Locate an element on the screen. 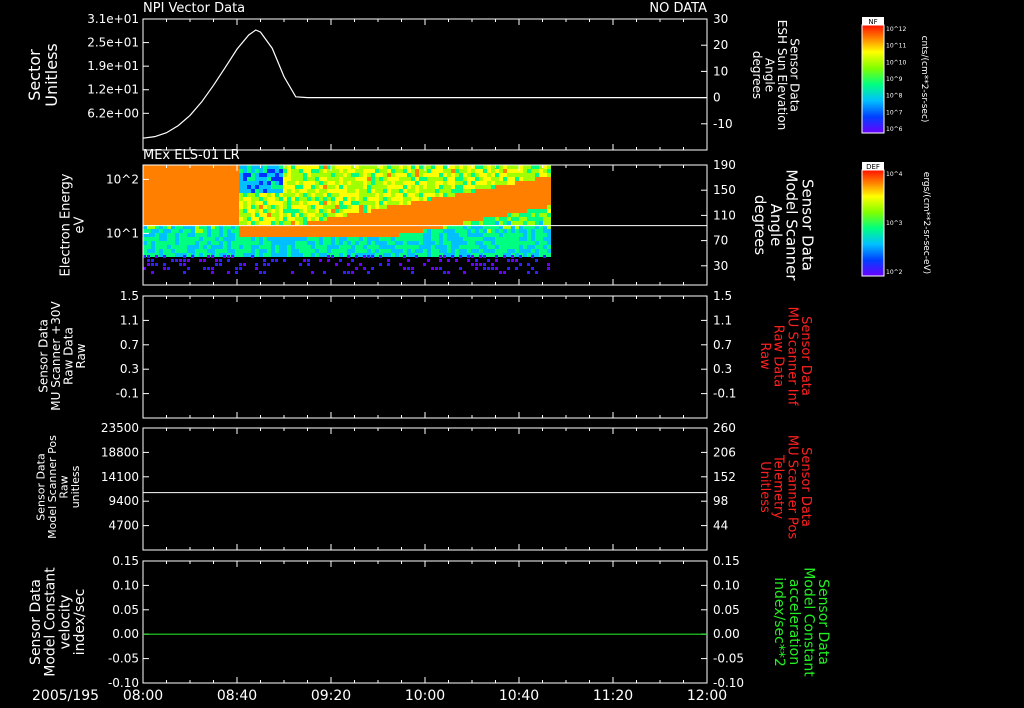 The image size is (1024, 708). panel2-ylabel-left: Electron EnergyeV is located at coordinates (73, 224).